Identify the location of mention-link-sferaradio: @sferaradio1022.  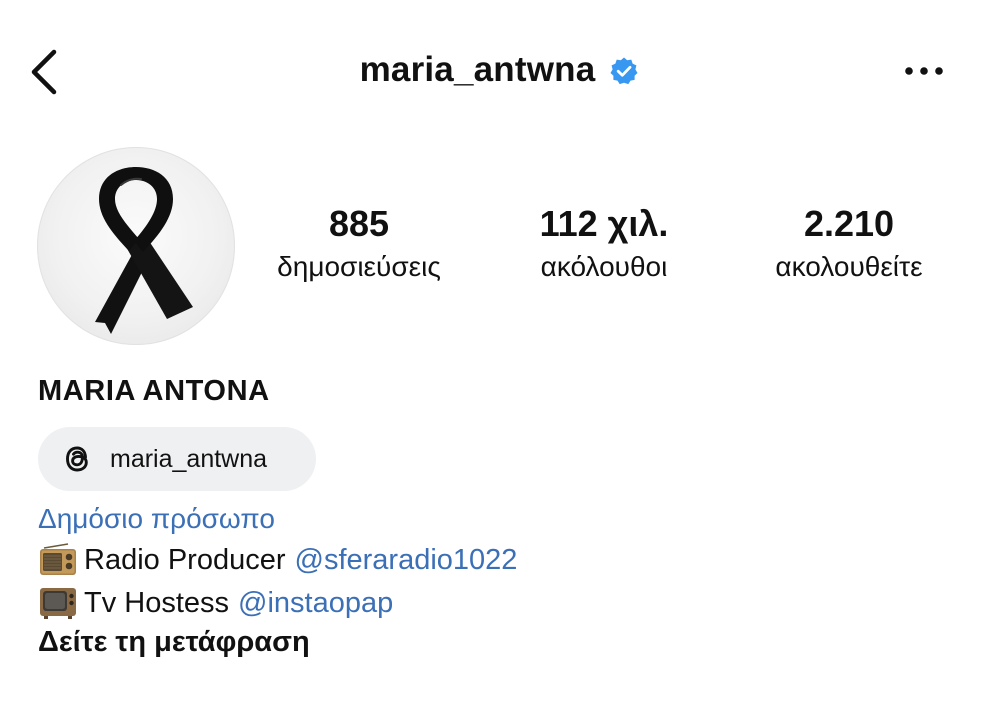
(406, 560).